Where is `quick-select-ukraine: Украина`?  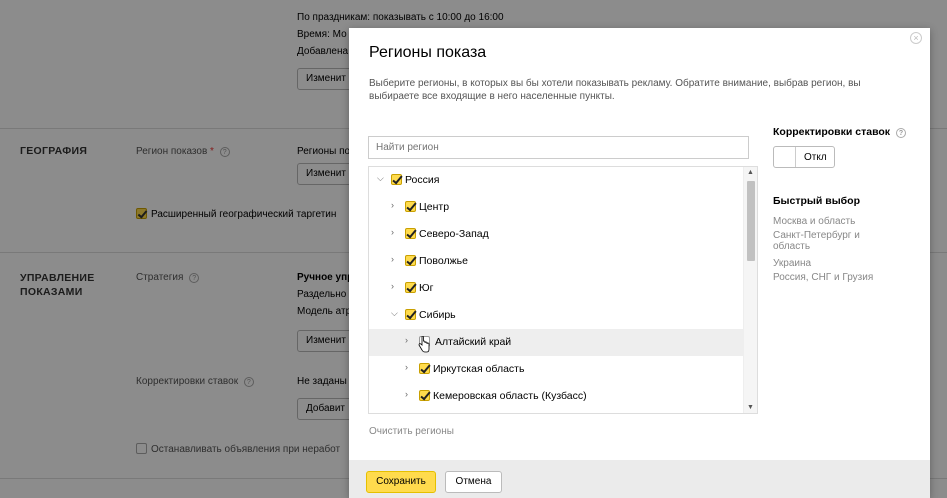 quick-select-ukraine: Украина is located at coordinates (833, 263).